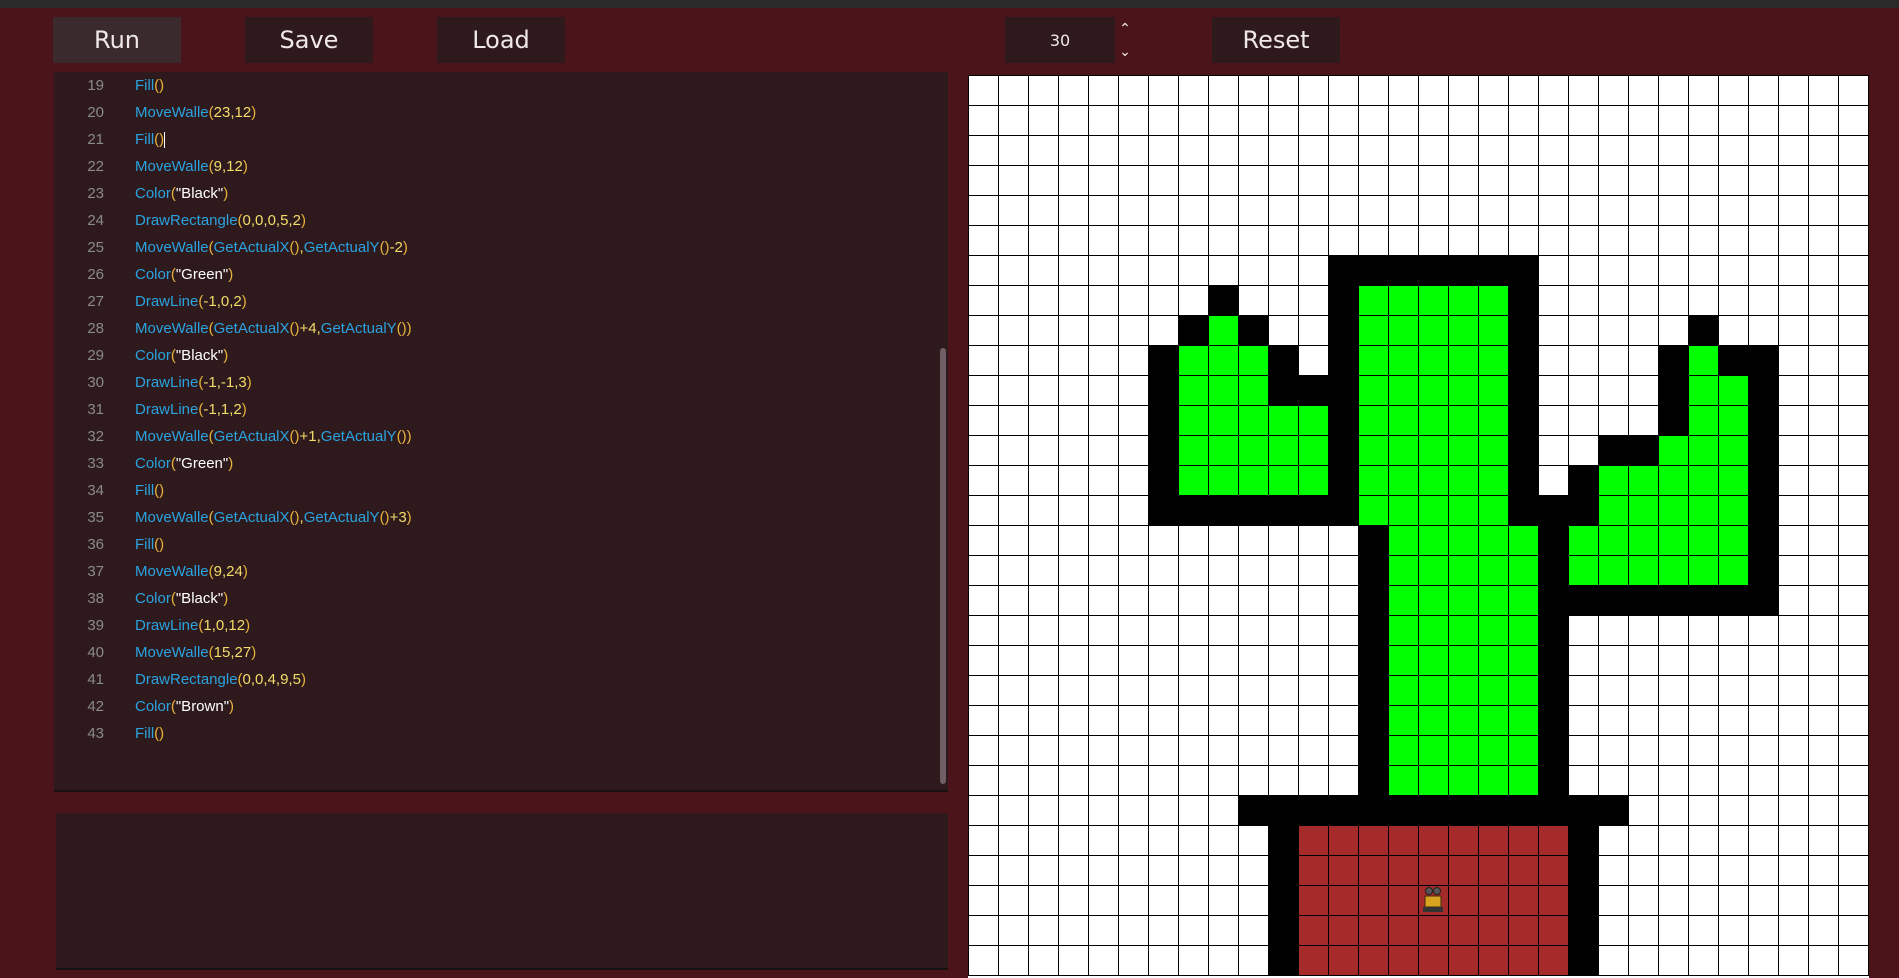  Describe the element at coordinates (191, 571) in the screenshot. I see `code-text: MoveWalle(9,24)` at that location.